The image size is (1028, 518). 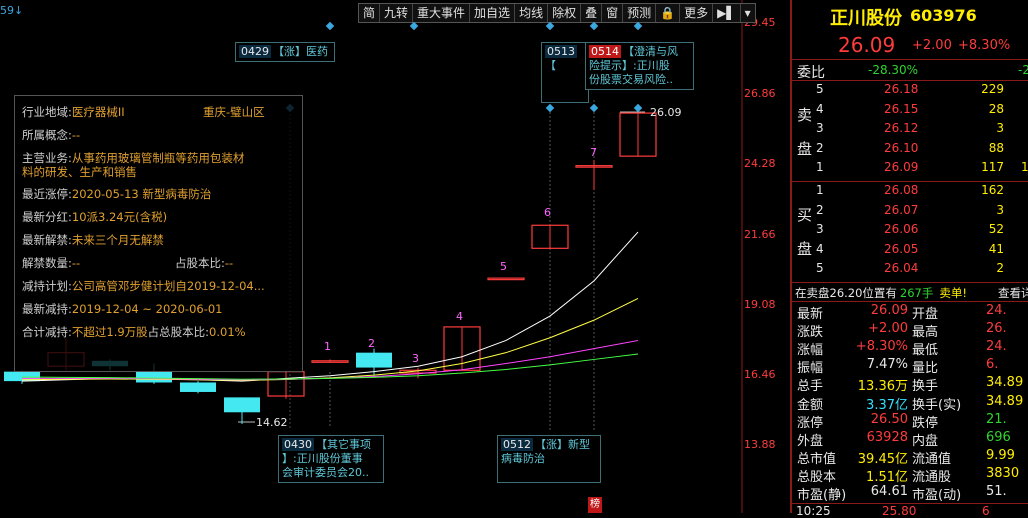 I want to click on bid-row: 5 26.04 2, so click(x=910, y=269).